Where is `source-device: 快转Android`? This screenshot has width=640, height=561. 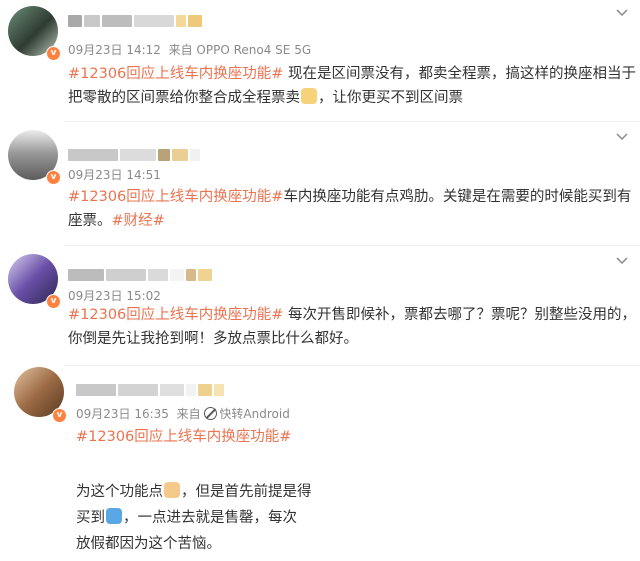
source-device: 快转Android is located at coordinates (254, 414).